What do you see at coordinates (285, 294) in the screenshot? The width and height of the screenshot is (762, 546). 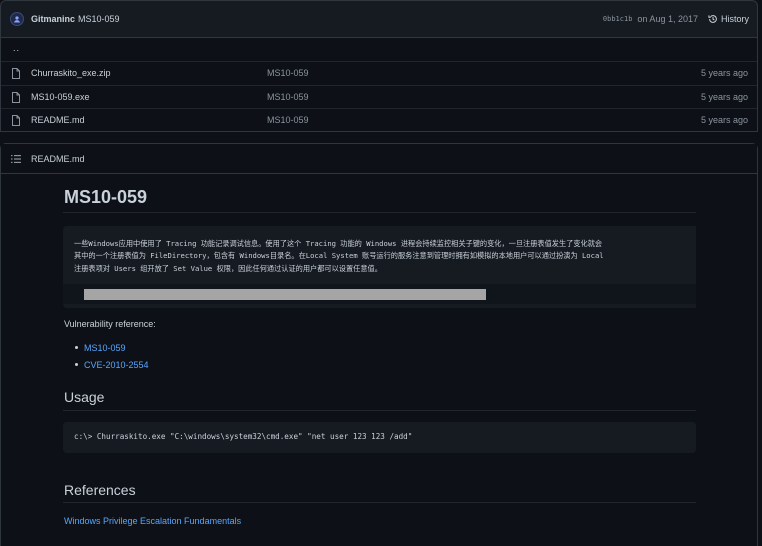 I see `horizontal-scrollbar-thumb` at bounding box center [285, 294].